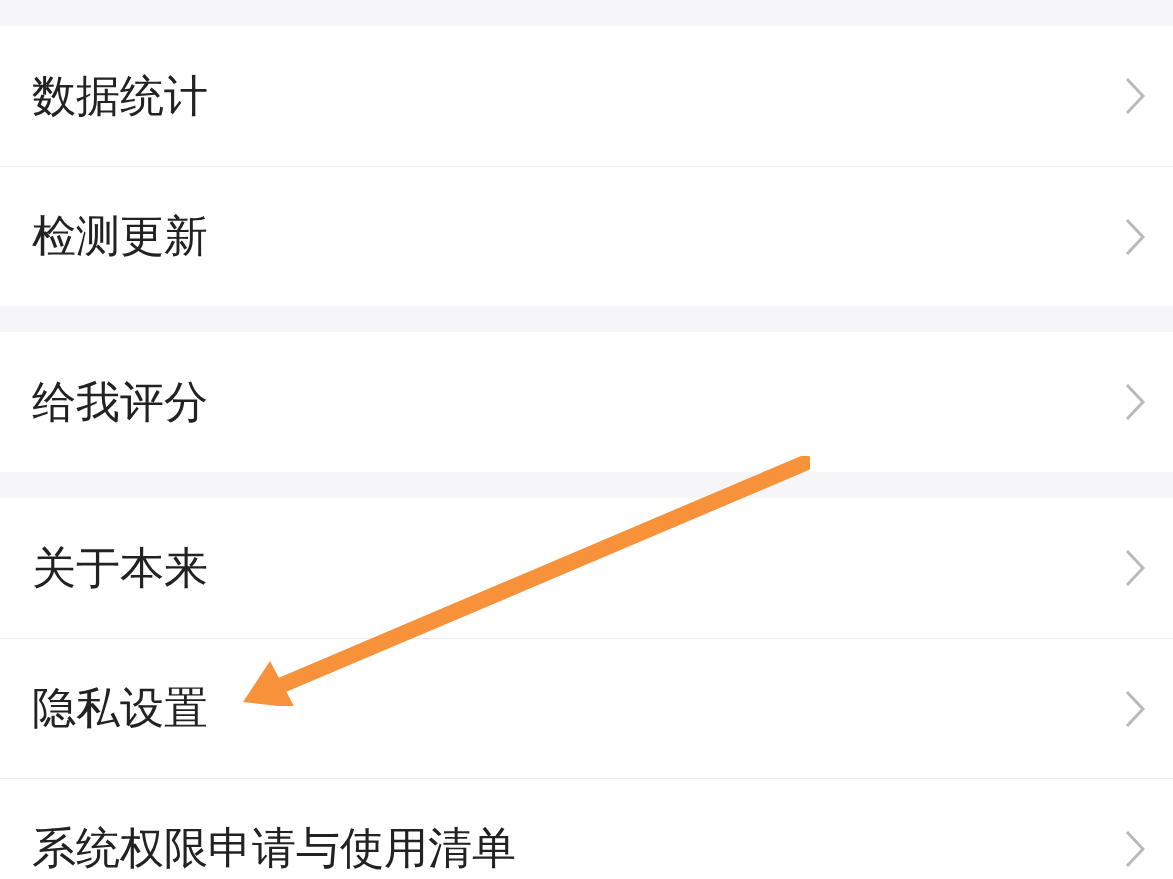 Image resolution: width=1173 pixels, height=879 pixels. Describe the element at coordinates (120, 236) in the screenshot. I see `row-label: 检测更新` at that location.